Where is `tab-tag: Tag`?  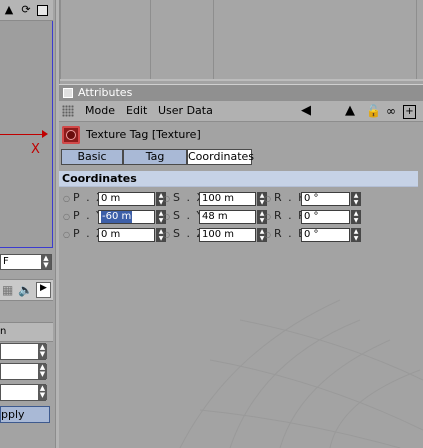 tab-tag: Tag is located at coordinates (155, 157).